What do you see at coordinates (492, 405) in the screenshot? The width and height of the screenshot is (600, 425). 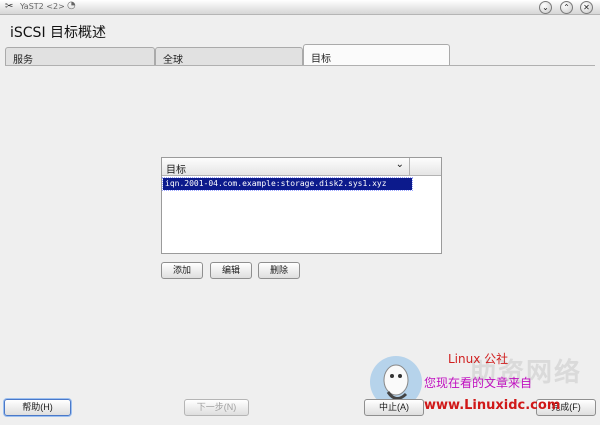 I see `watermark-url: www.Linuxidc.com` at bounding box center [492, 405].